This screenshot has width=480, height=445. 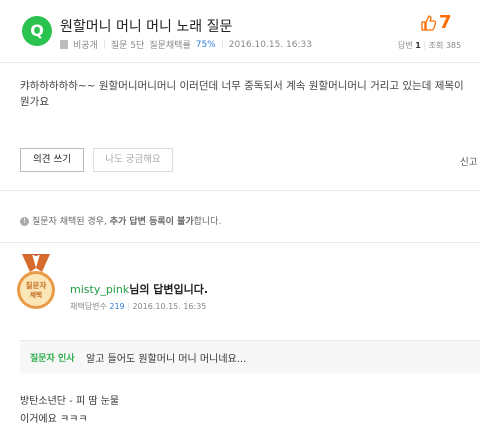 What do you see at coordinates (36, 285) in the screenshot?
I see `medal-line1: 질문자` at bounding box center [36, 285].